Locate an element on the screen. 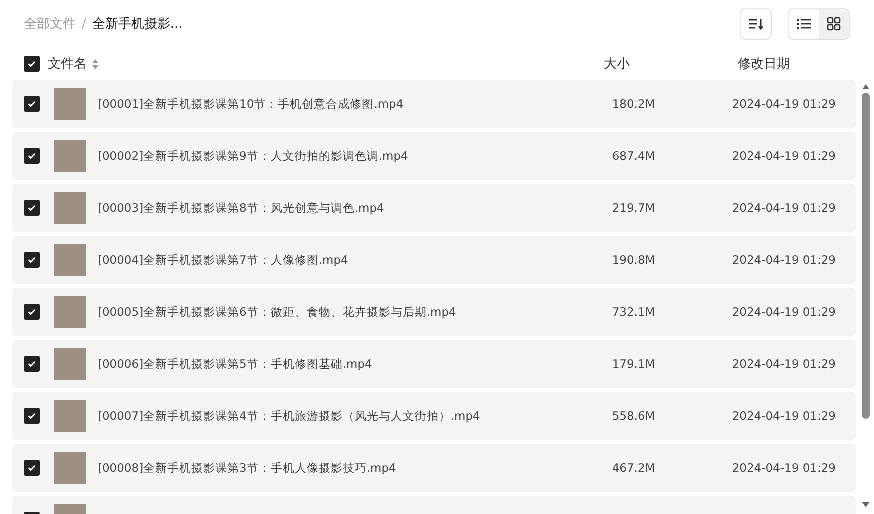  file-name: [00002]全新手机摄影课第9节：人文街拍的影调色调.mp4 is located at coordinates (253, 156).